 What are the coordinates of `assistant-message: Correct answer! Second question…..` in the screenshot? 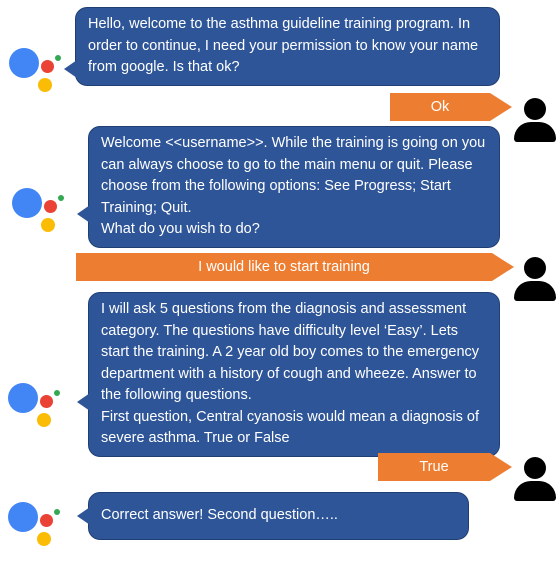 It's located at (273, 516).